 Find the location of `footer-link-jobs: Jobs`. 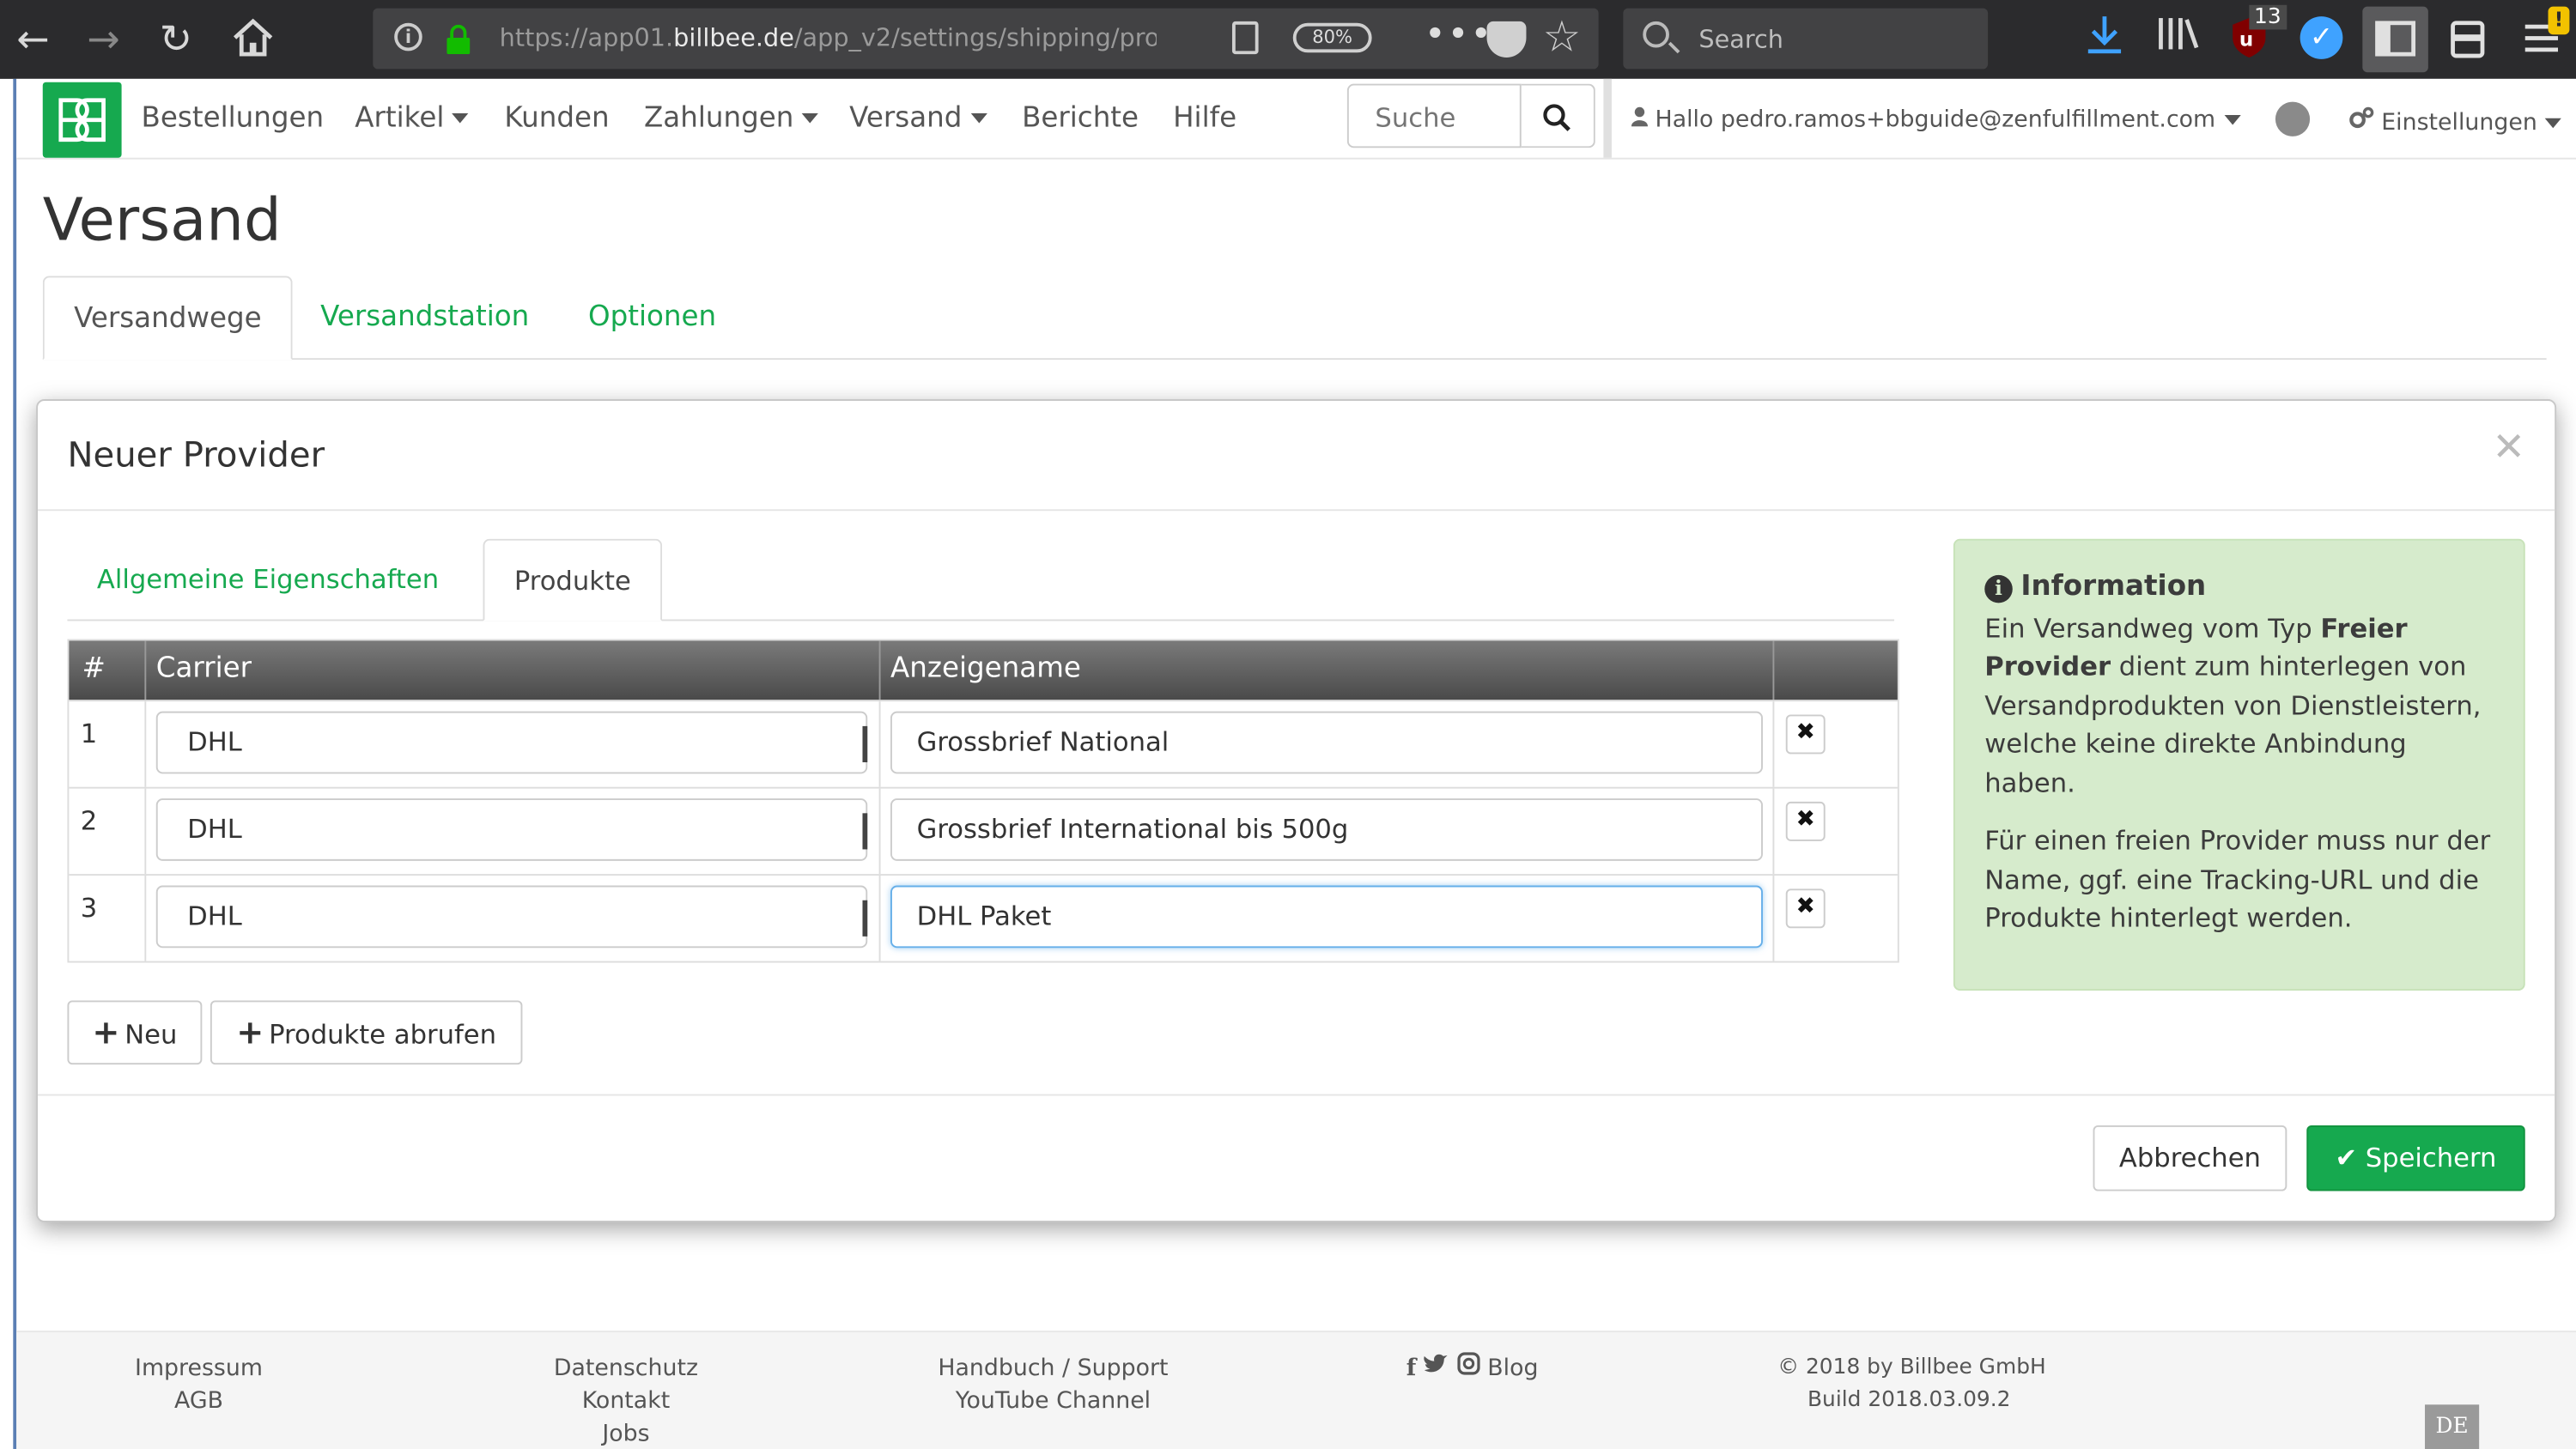

footer-link-jobs: Jobs is located at coordinates (625, 1433).